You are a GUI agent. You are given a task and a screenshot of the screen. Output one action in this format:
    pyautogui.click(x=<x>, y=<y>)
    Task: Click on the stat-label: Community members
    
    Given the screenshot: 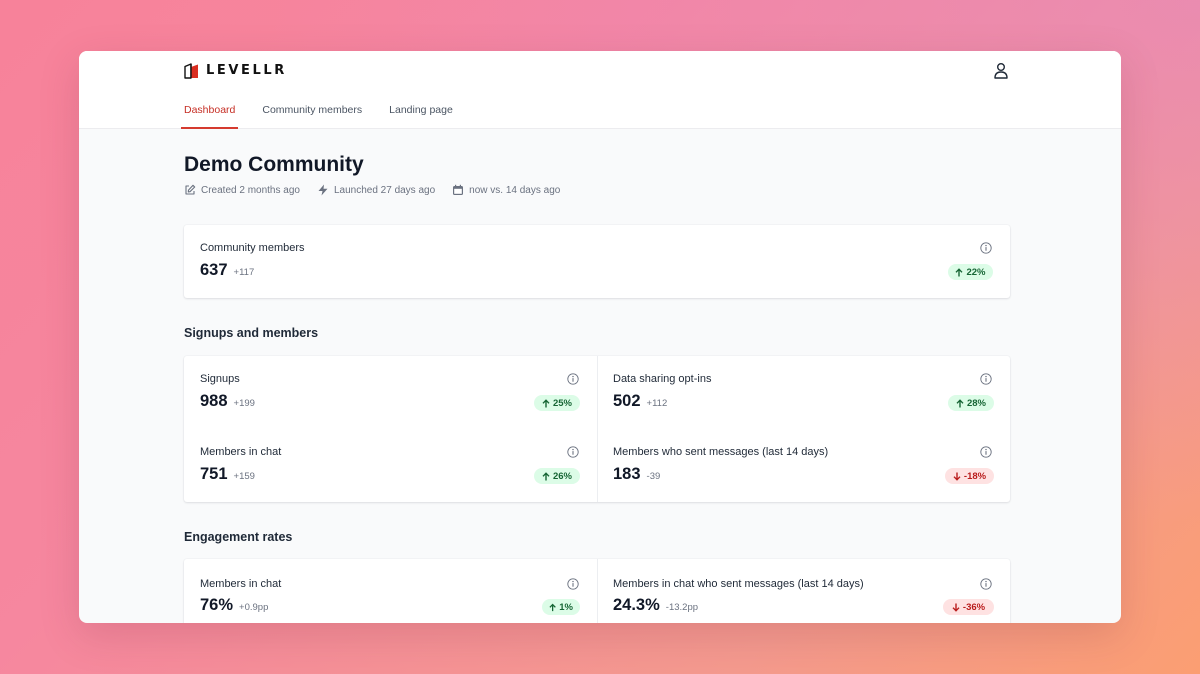 What is the action you would take?
    pyautogui.click(x=252, y=248)
    